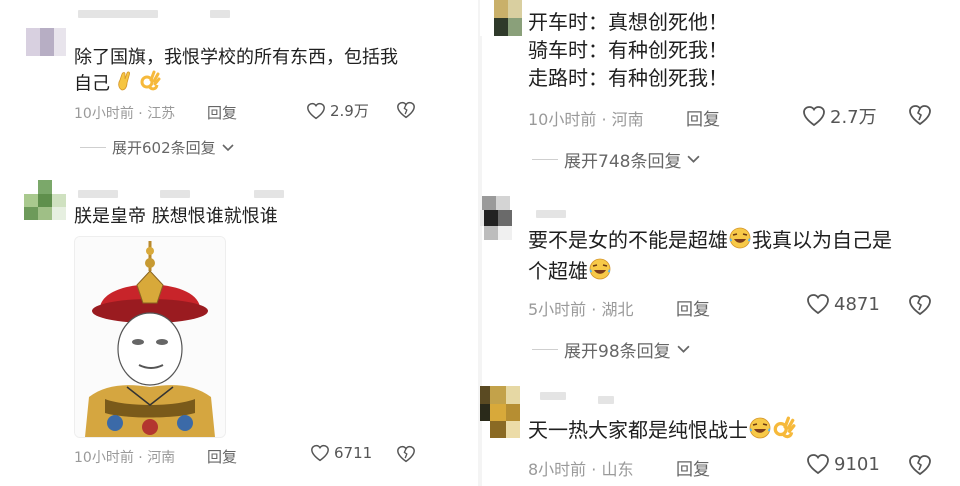  What do you see at coordinates (176, 216) in the screenshot?
I see `comment-text: 朕是皇帝 朕想恨谁就恨谁` at bounding box center [176, 216].